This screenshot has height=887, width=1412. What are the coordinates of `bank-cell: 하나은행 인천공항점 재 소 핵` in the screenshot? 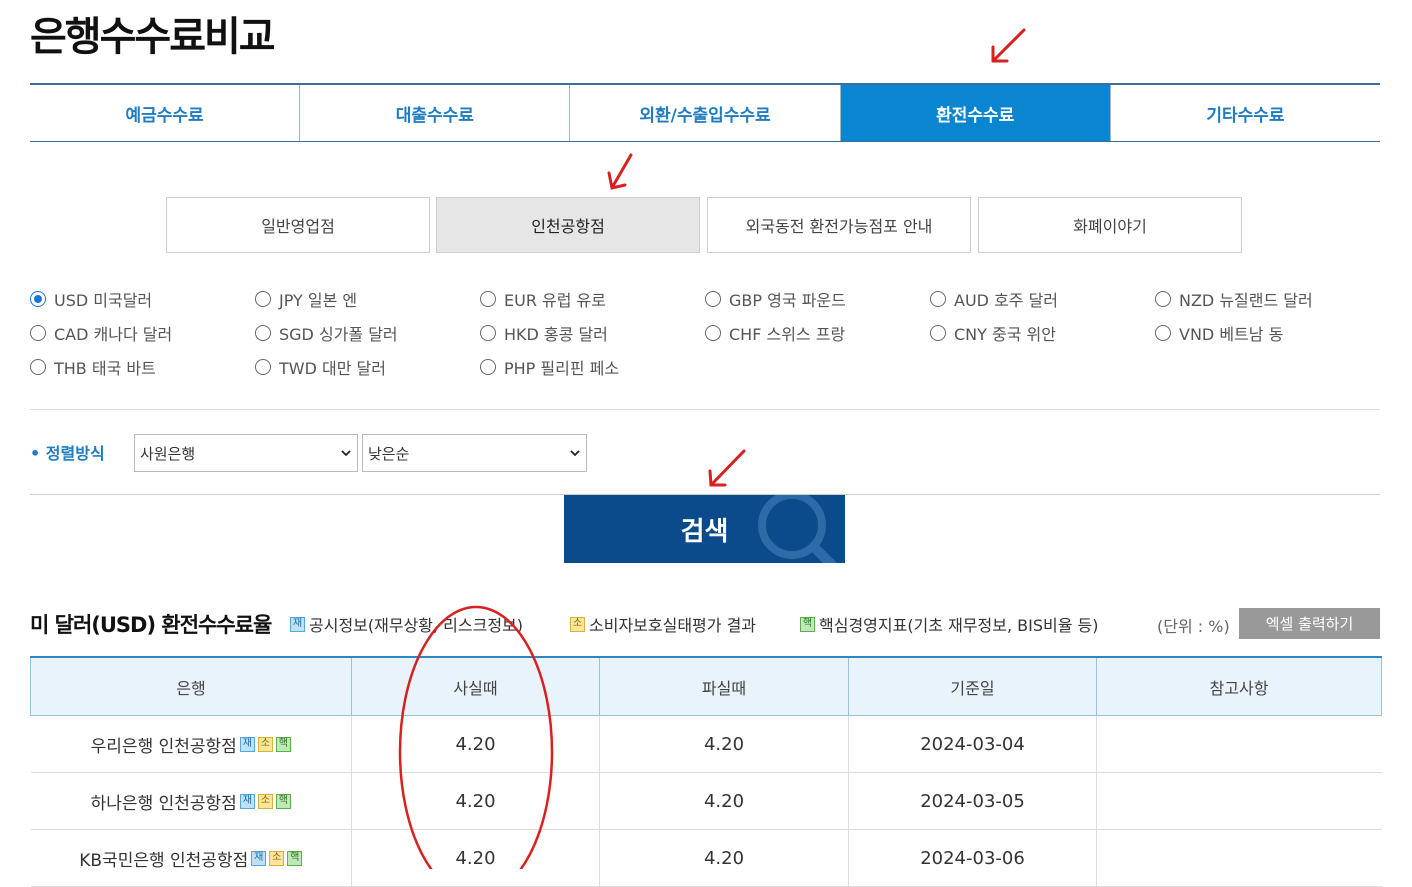 It's located at (191, 801).